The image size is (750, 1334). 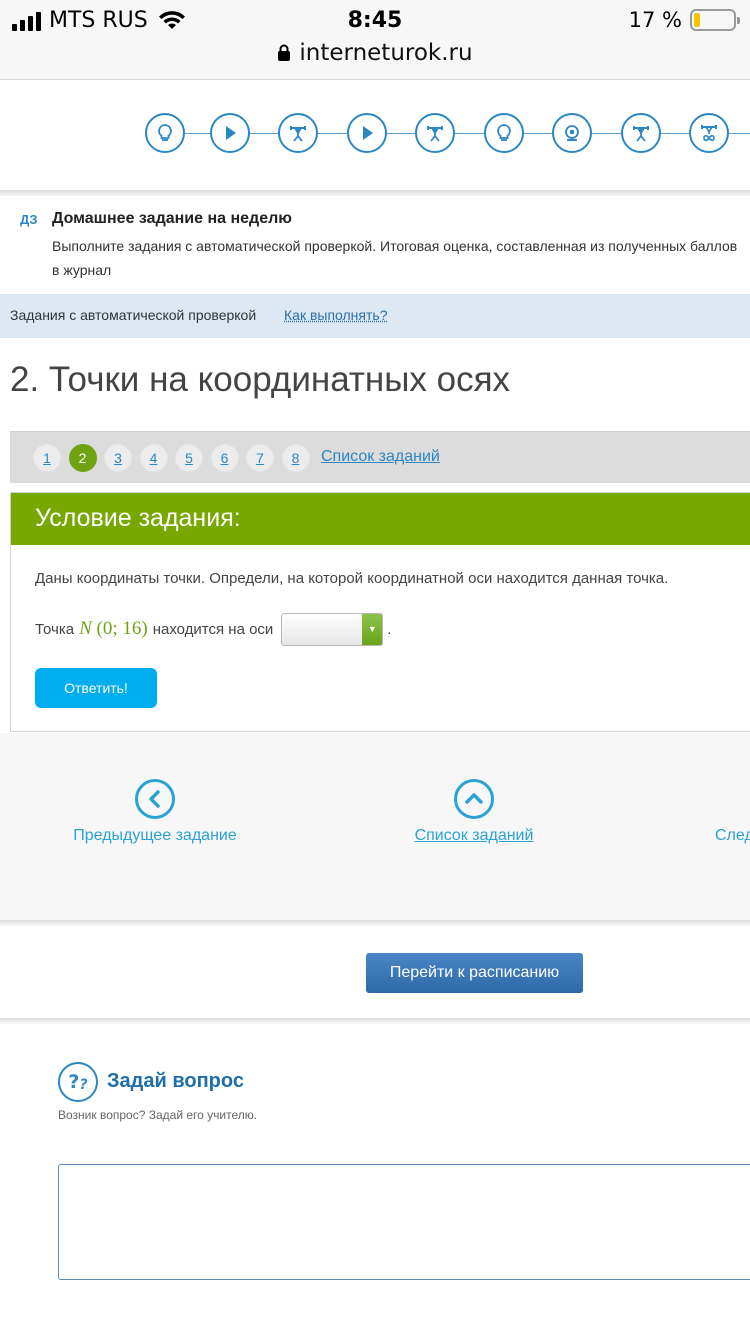 I want to click on pager-item-2: 2, so click(x=82, y=458).